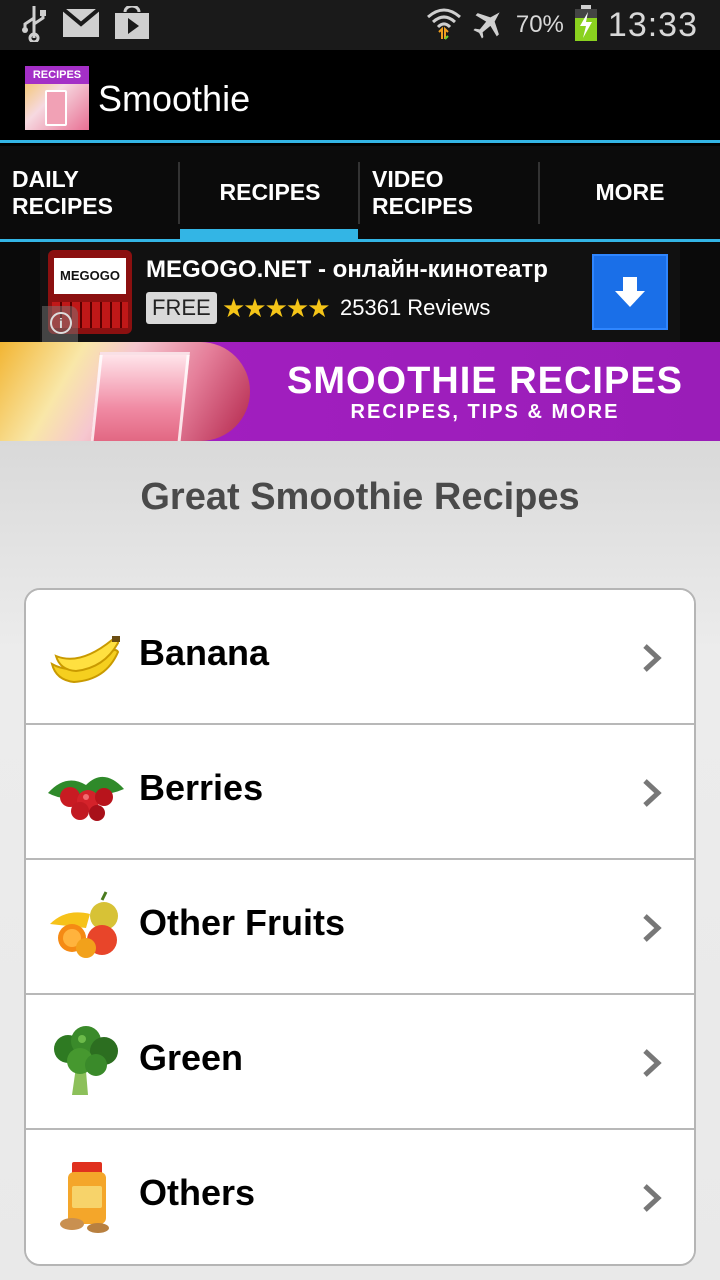 Image resolution: width=720 pixels, height=1280 pixels. Describe the element at coordinates (132, 24) in the screenshot. I see `play-store-icon` at that location.